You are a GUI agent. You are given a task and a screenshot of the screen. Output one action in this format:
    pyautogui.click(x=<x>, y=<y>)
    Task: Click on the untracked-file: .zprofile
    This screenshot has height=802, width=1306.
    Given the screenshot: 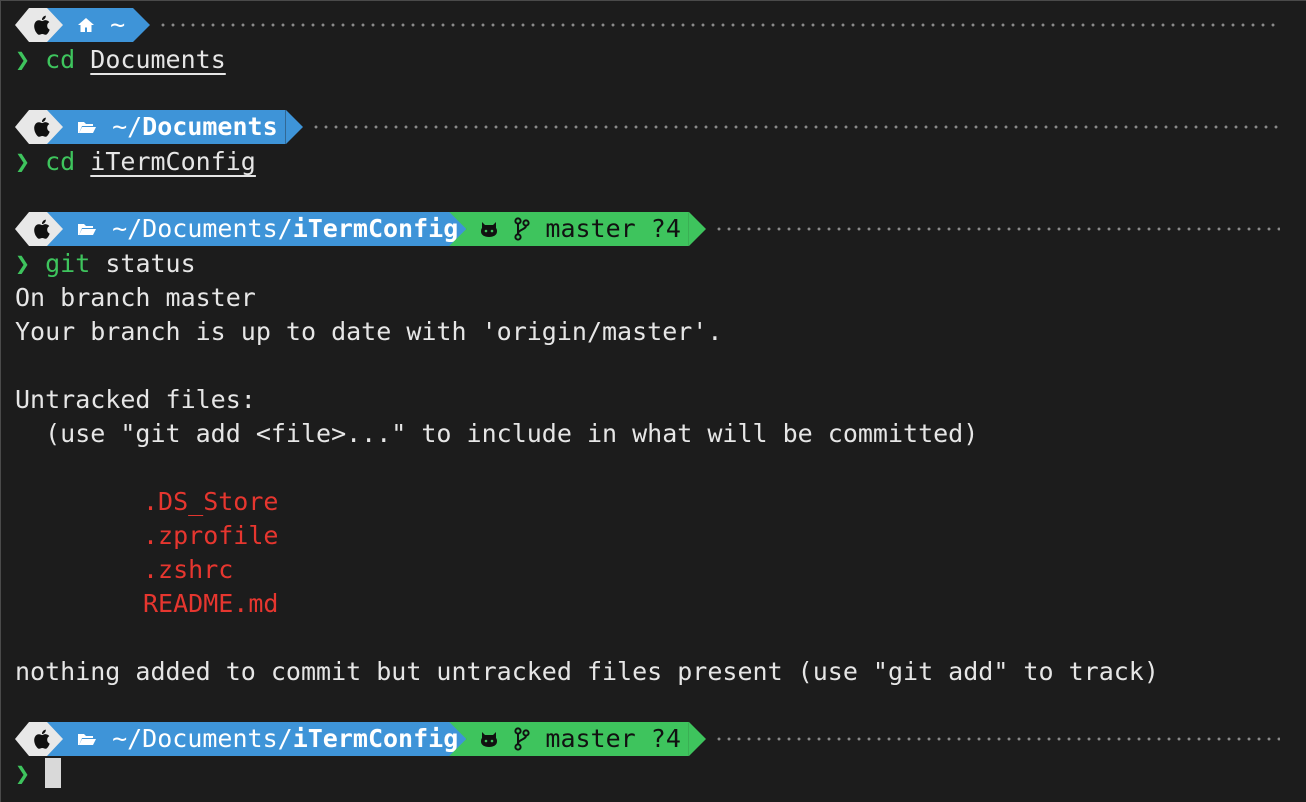 What is the action you would take?
    pyautogui.click(x=211, y=535)
    